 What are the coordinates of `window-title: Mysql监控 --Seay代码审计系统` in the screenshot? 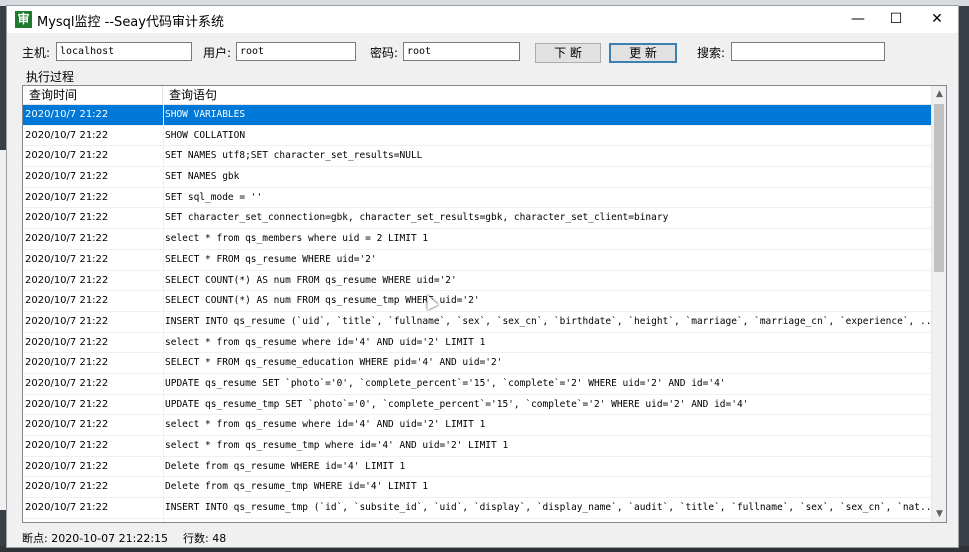 It's located at (130, 22).